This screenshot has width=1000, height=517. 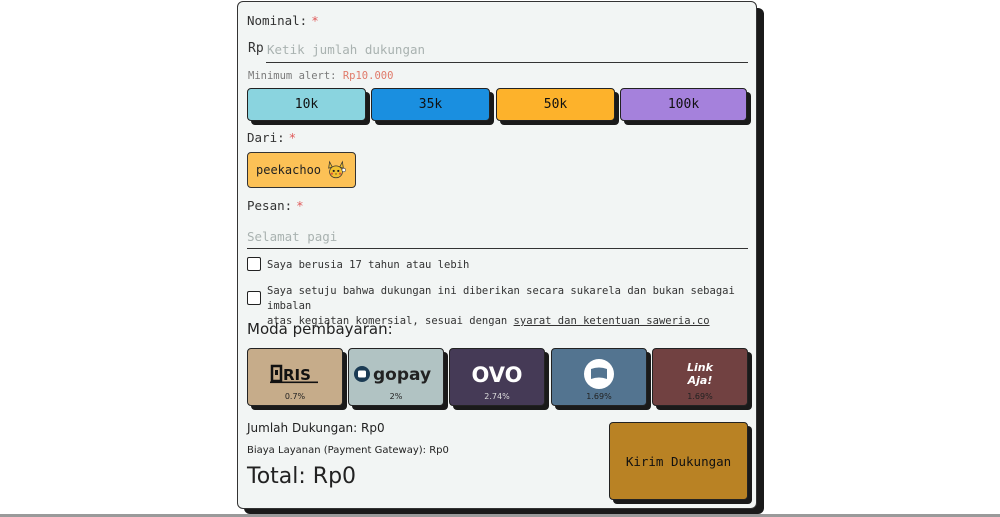 I want to click on svg-text: Aja!, so click(x=700, y=380).